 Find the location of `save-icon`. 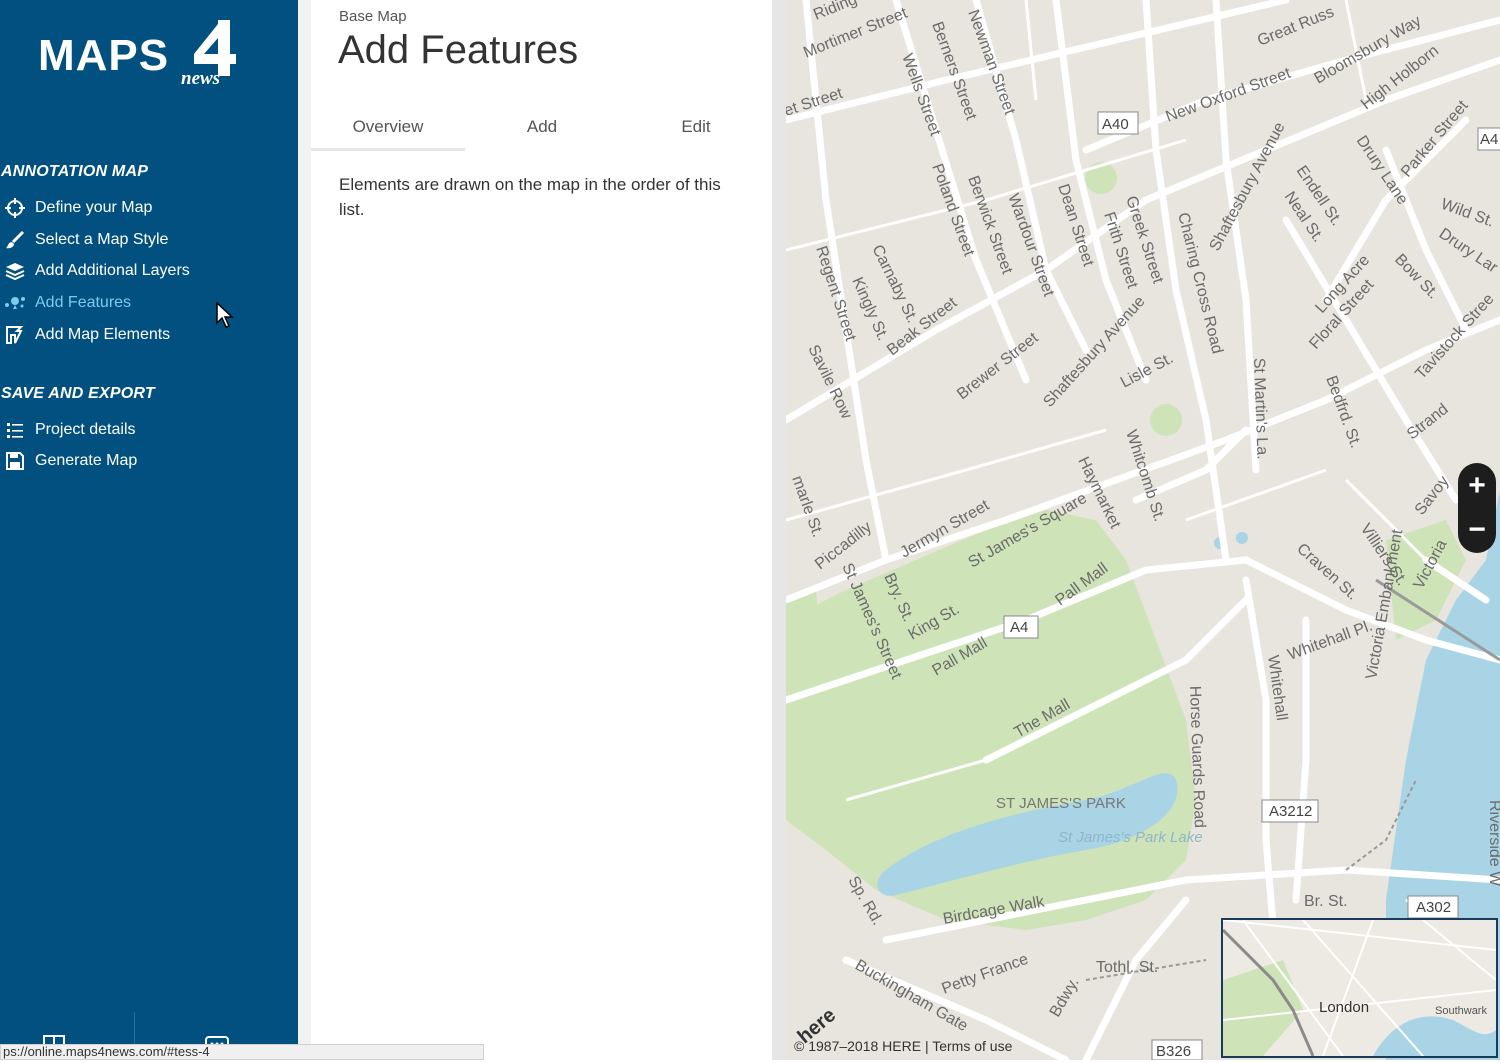

save-icon is located at coordinates (15, 461).